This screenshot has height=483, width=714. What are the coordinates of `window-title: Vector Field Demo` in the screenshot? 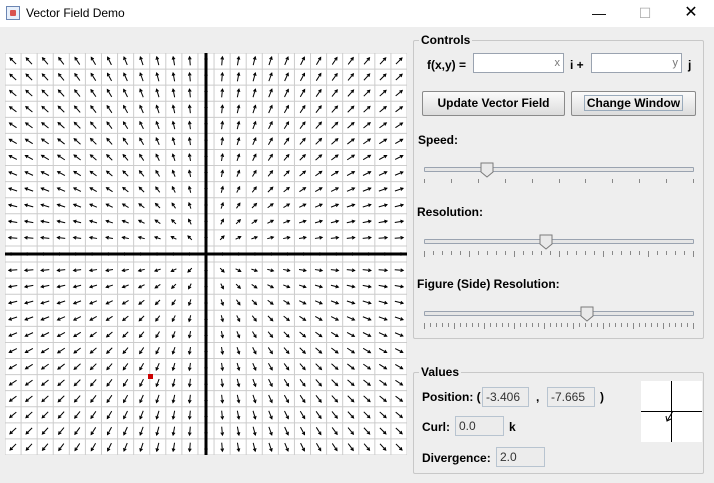 It's located at (75, 13).